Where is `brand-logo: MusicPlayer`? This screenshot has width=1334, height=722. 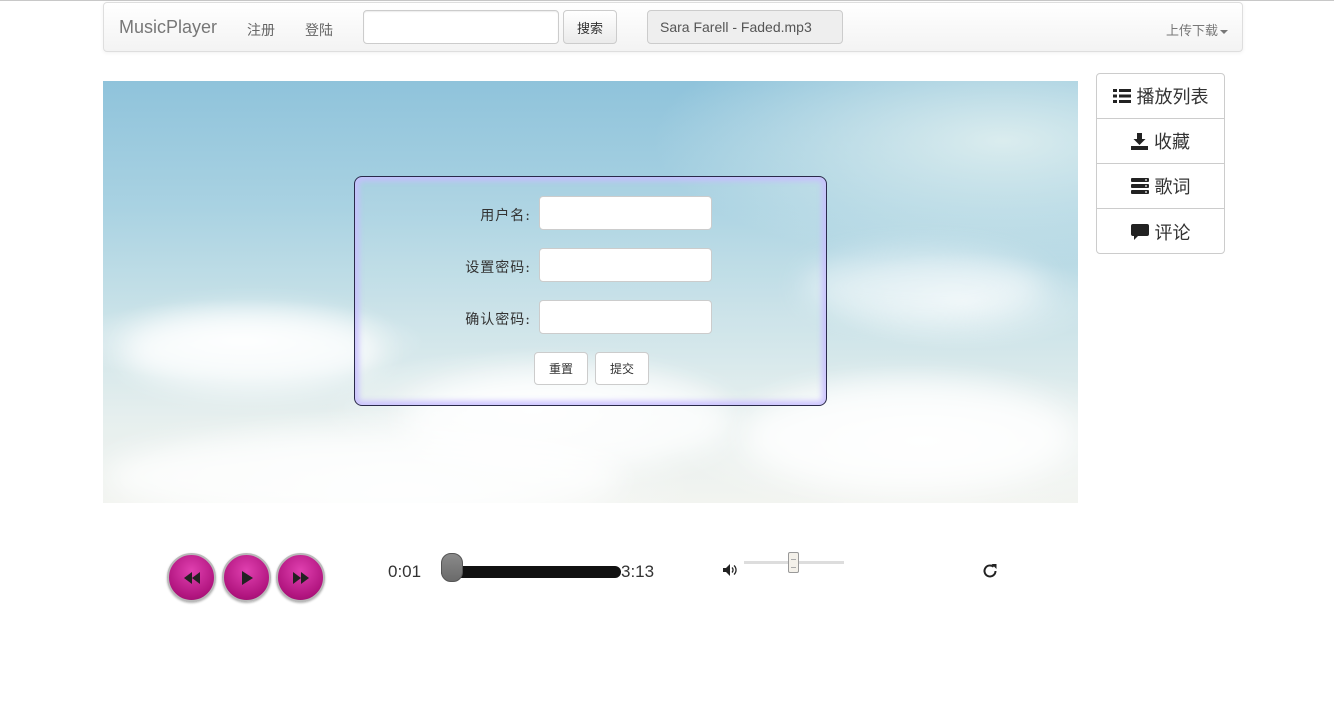 brand-logo: MusicPlayer is located at coordinates (168, 27).